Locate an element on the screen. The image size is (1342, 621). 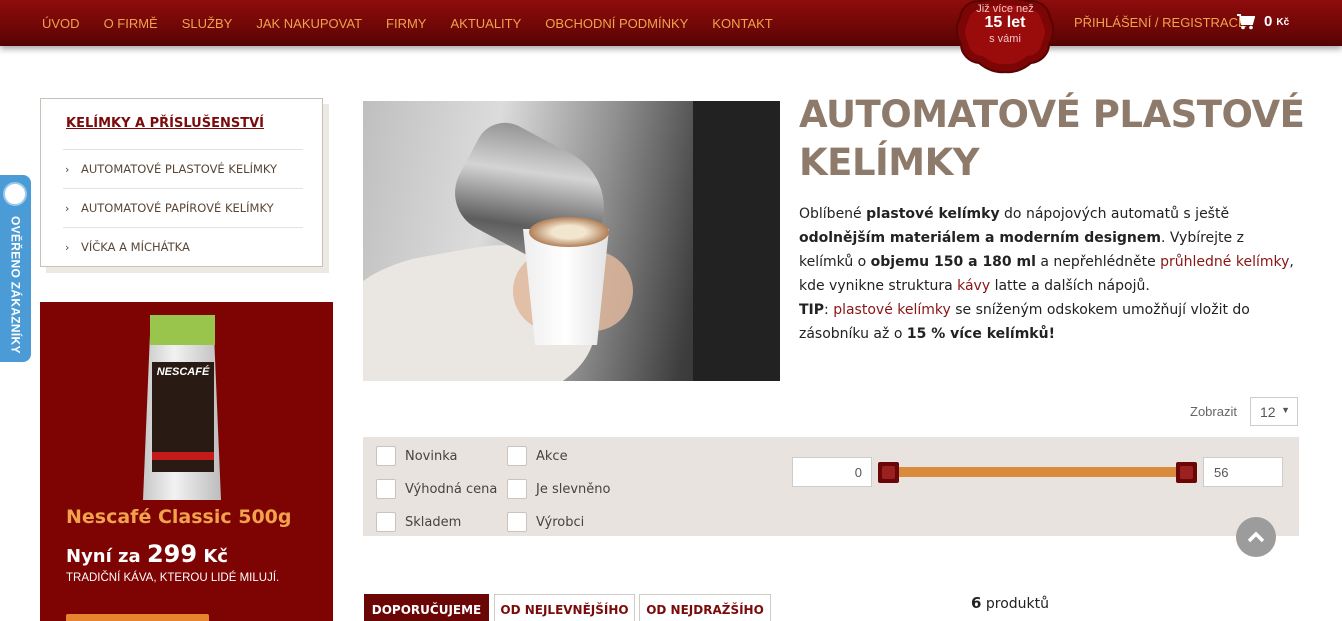
login-register-link: PŘIHLÁŠENÍ / REGISTRACE is located at coordinates (1160, 22).